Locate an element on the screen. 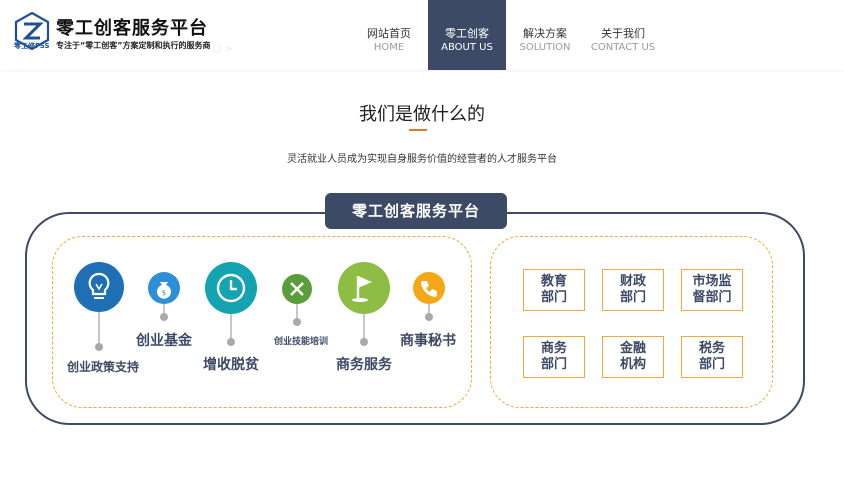 Image resolution: width=844 pixels, height=500 pixels. platform-frame-title: 零工创客服务平台 is located at coordinates (416, 211).